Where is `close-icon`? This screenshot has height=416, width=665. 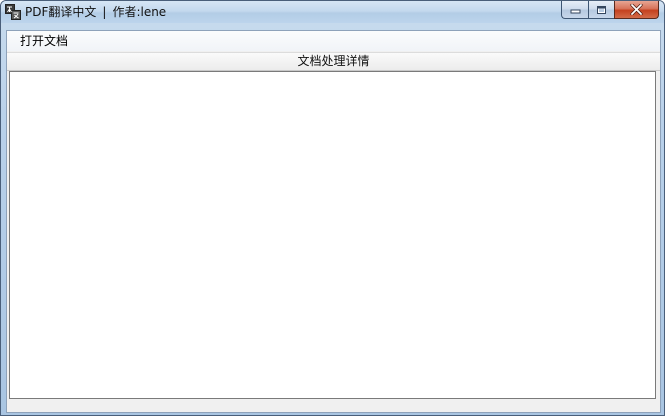 close-icon is located at coordinates (636, 9).